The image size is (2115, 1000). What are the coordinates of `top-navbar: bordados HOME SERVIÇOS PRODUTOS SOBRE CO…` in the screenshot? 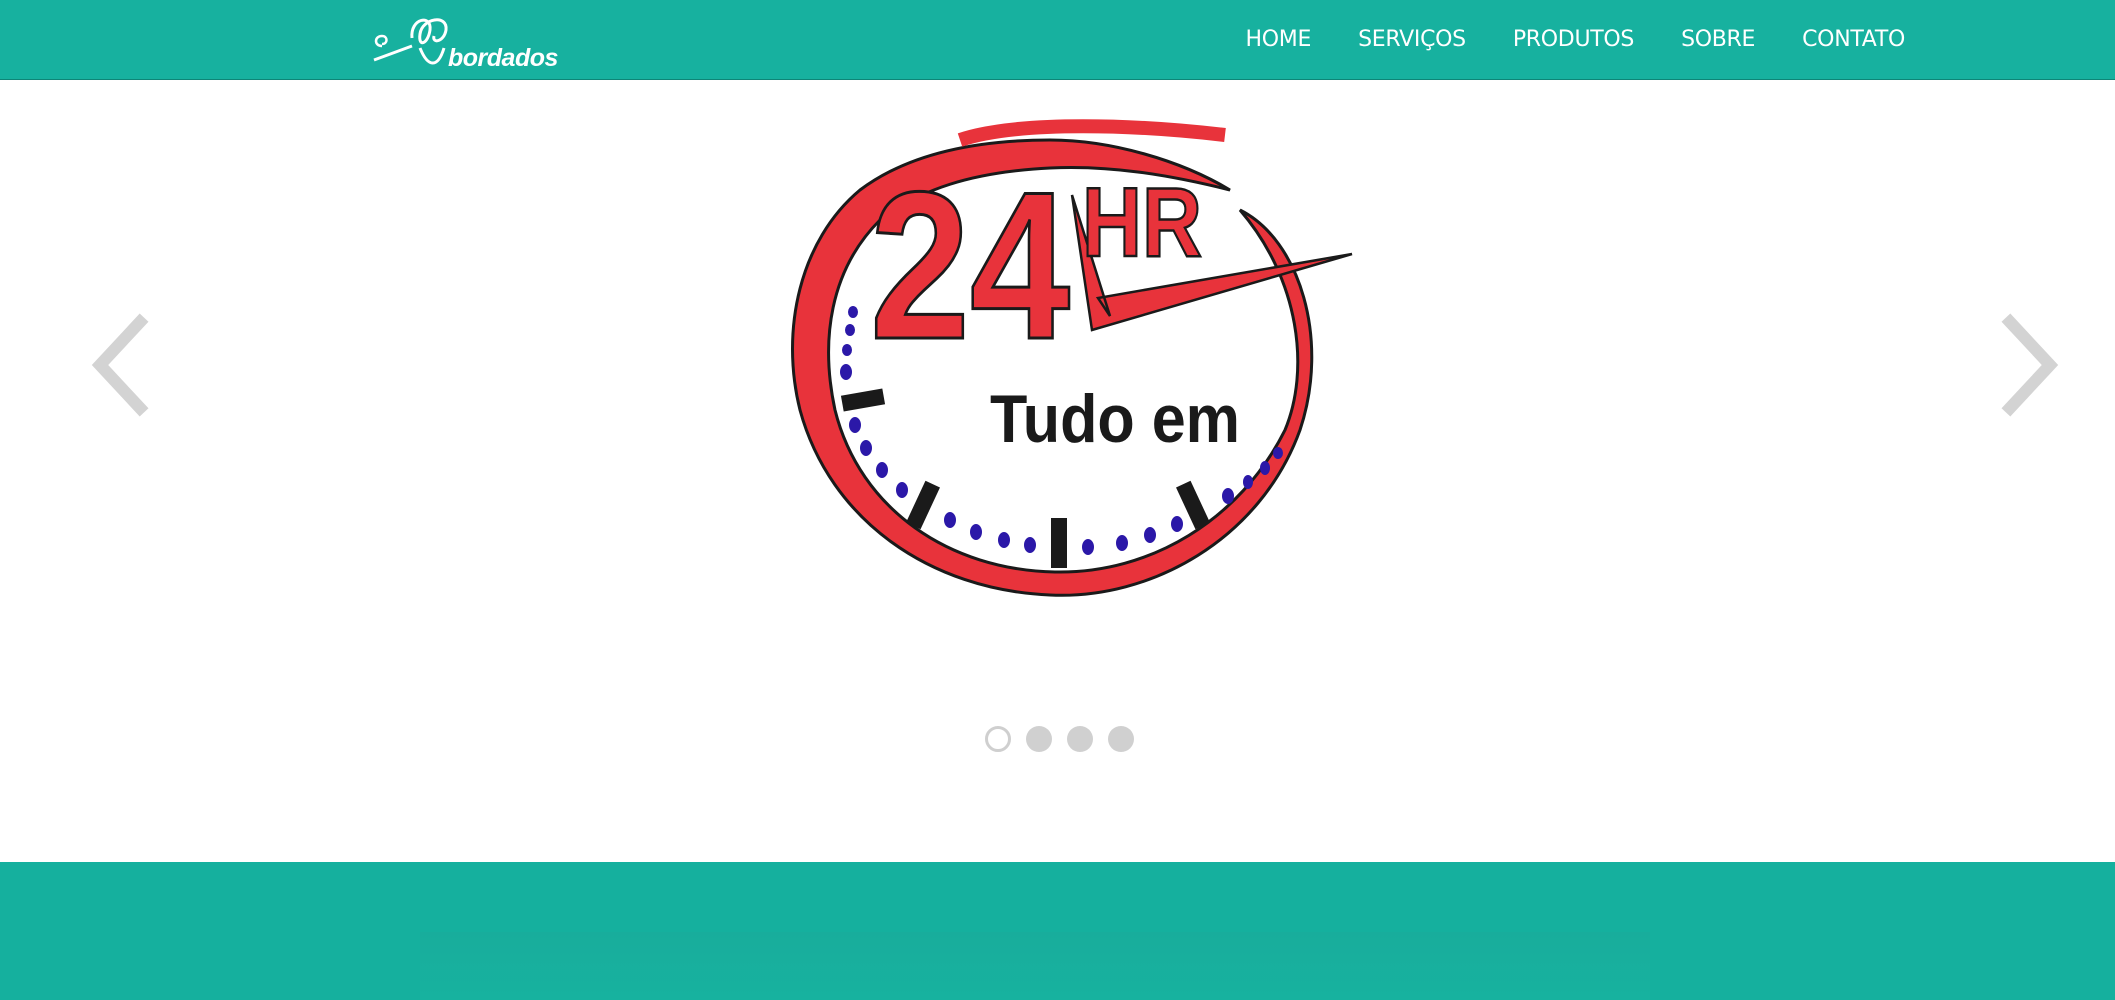 It's located at (1057, 40).